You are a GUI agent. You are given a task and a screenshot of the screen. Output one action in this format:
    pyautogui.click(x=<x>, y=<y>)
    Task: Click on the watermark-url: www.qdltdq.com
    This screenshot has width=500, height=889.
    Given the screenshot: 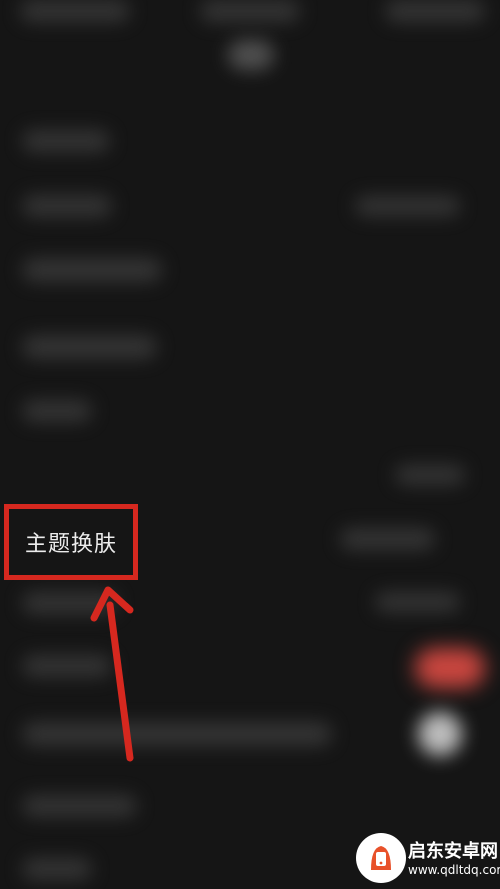 What is the action you would take?
    pyautogui.click(x=454, y=870)
    